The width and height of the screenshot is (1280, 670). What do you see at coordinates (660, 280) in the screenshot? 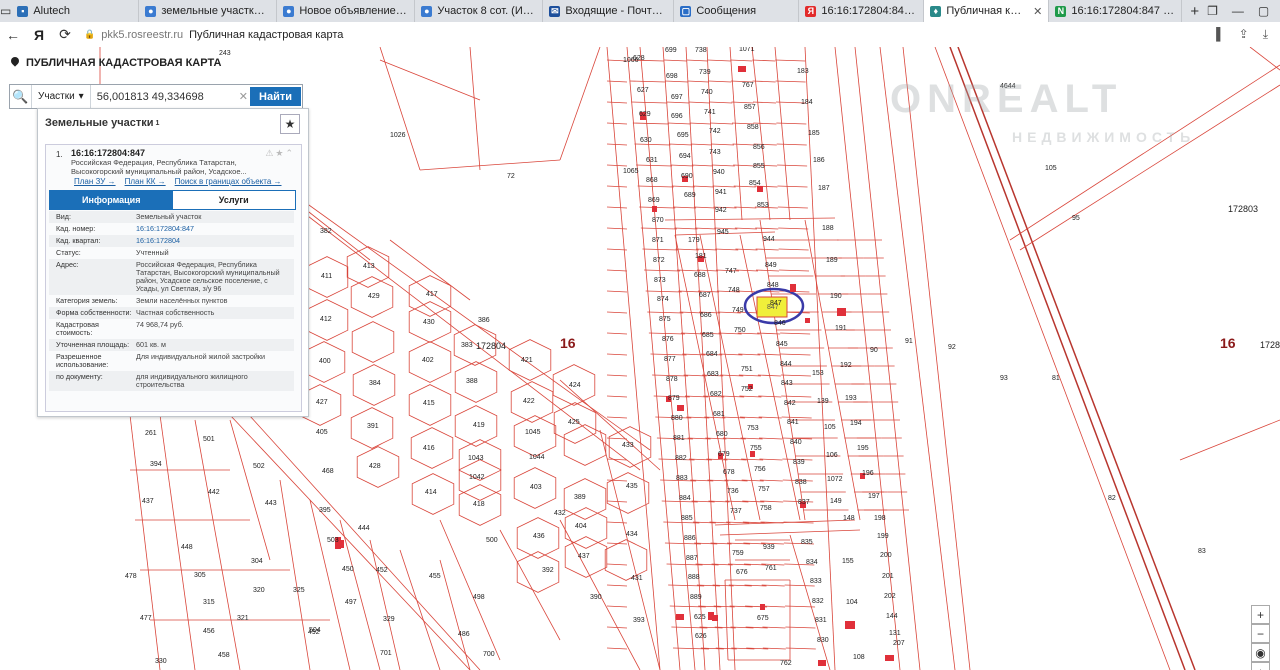
I see `parcel-label: 873` at bounding box center [660, 280].